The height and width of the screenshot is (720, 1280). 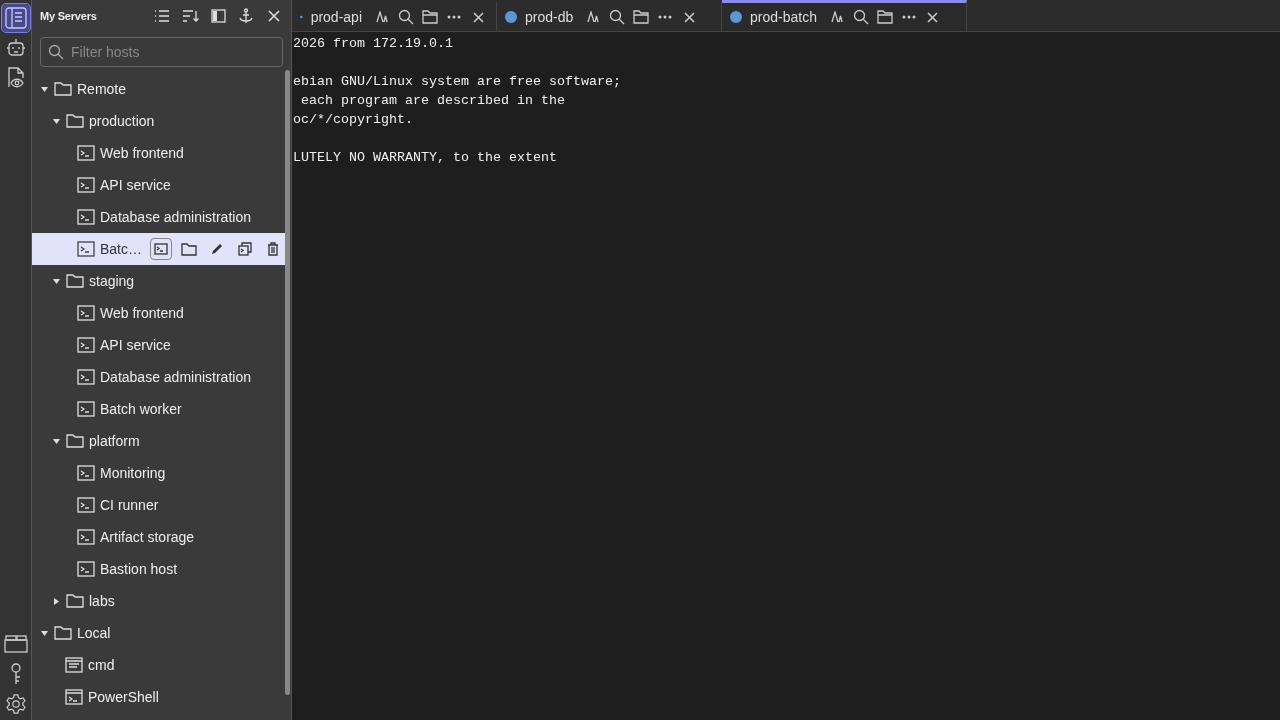 I want to click on host-label: Monitoring, so click(x=133, y=473).